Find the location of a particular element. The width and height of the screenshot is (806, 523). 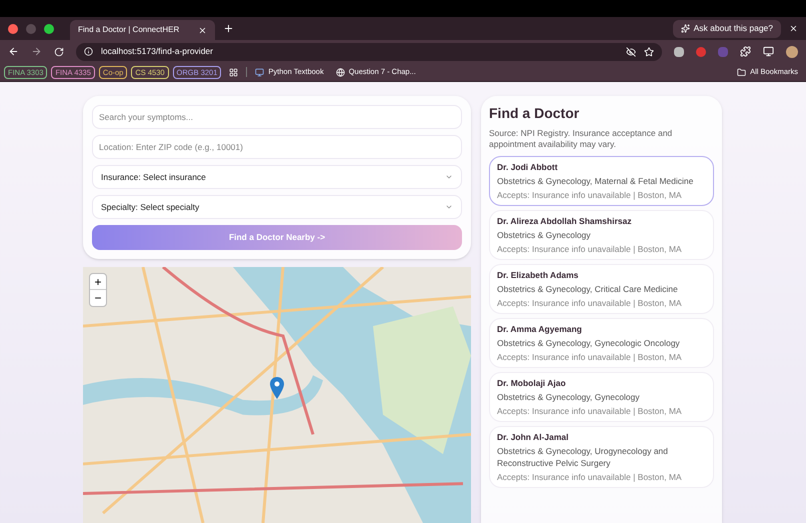

info-icon is located at coordinates (88, 51).